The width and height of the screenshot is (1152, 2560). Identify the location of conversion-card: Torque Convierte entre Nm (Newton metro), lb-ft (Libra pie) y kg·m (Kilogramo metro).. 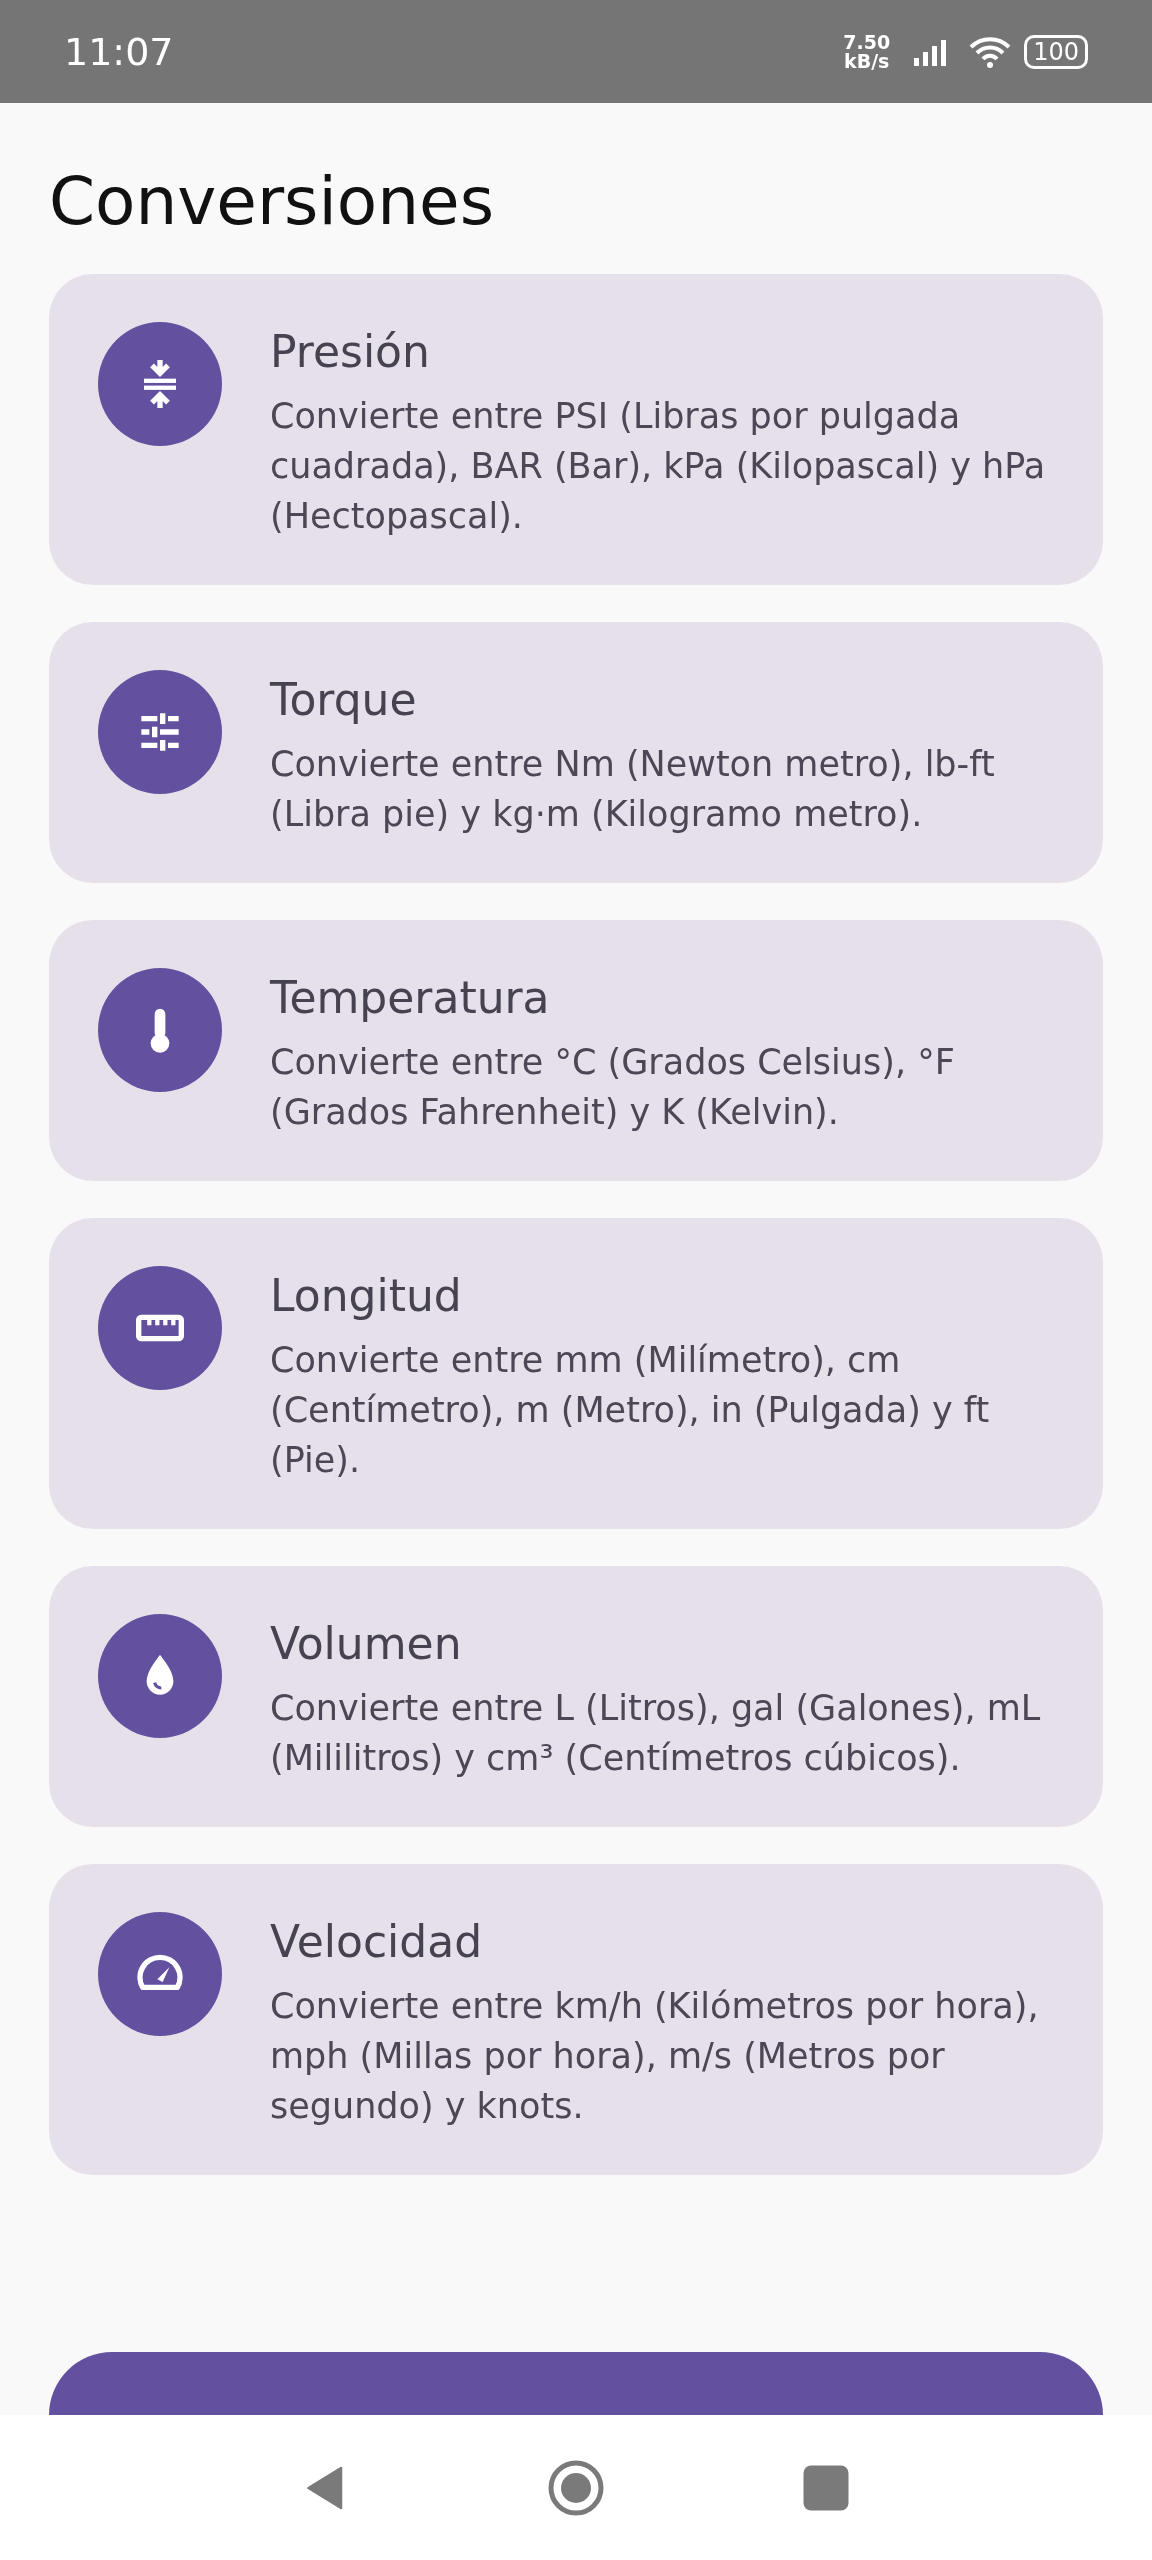
(576, 752).